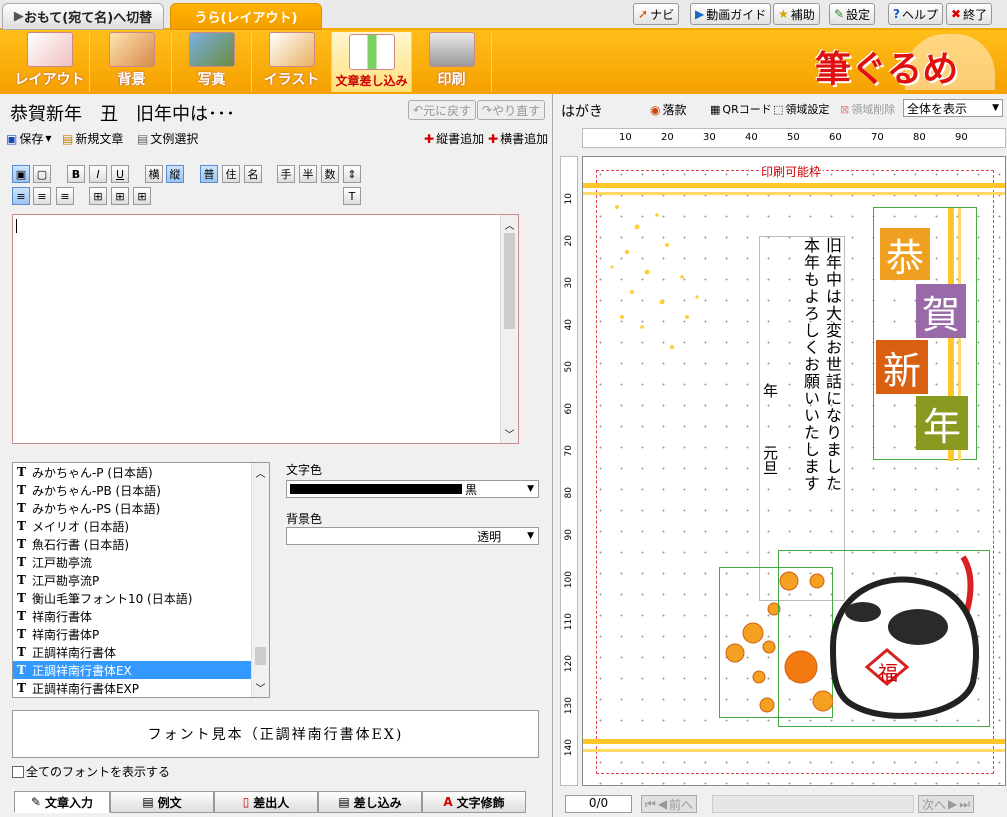  I want to click on navi-button: ➚ ナビ, so click(656, 14).